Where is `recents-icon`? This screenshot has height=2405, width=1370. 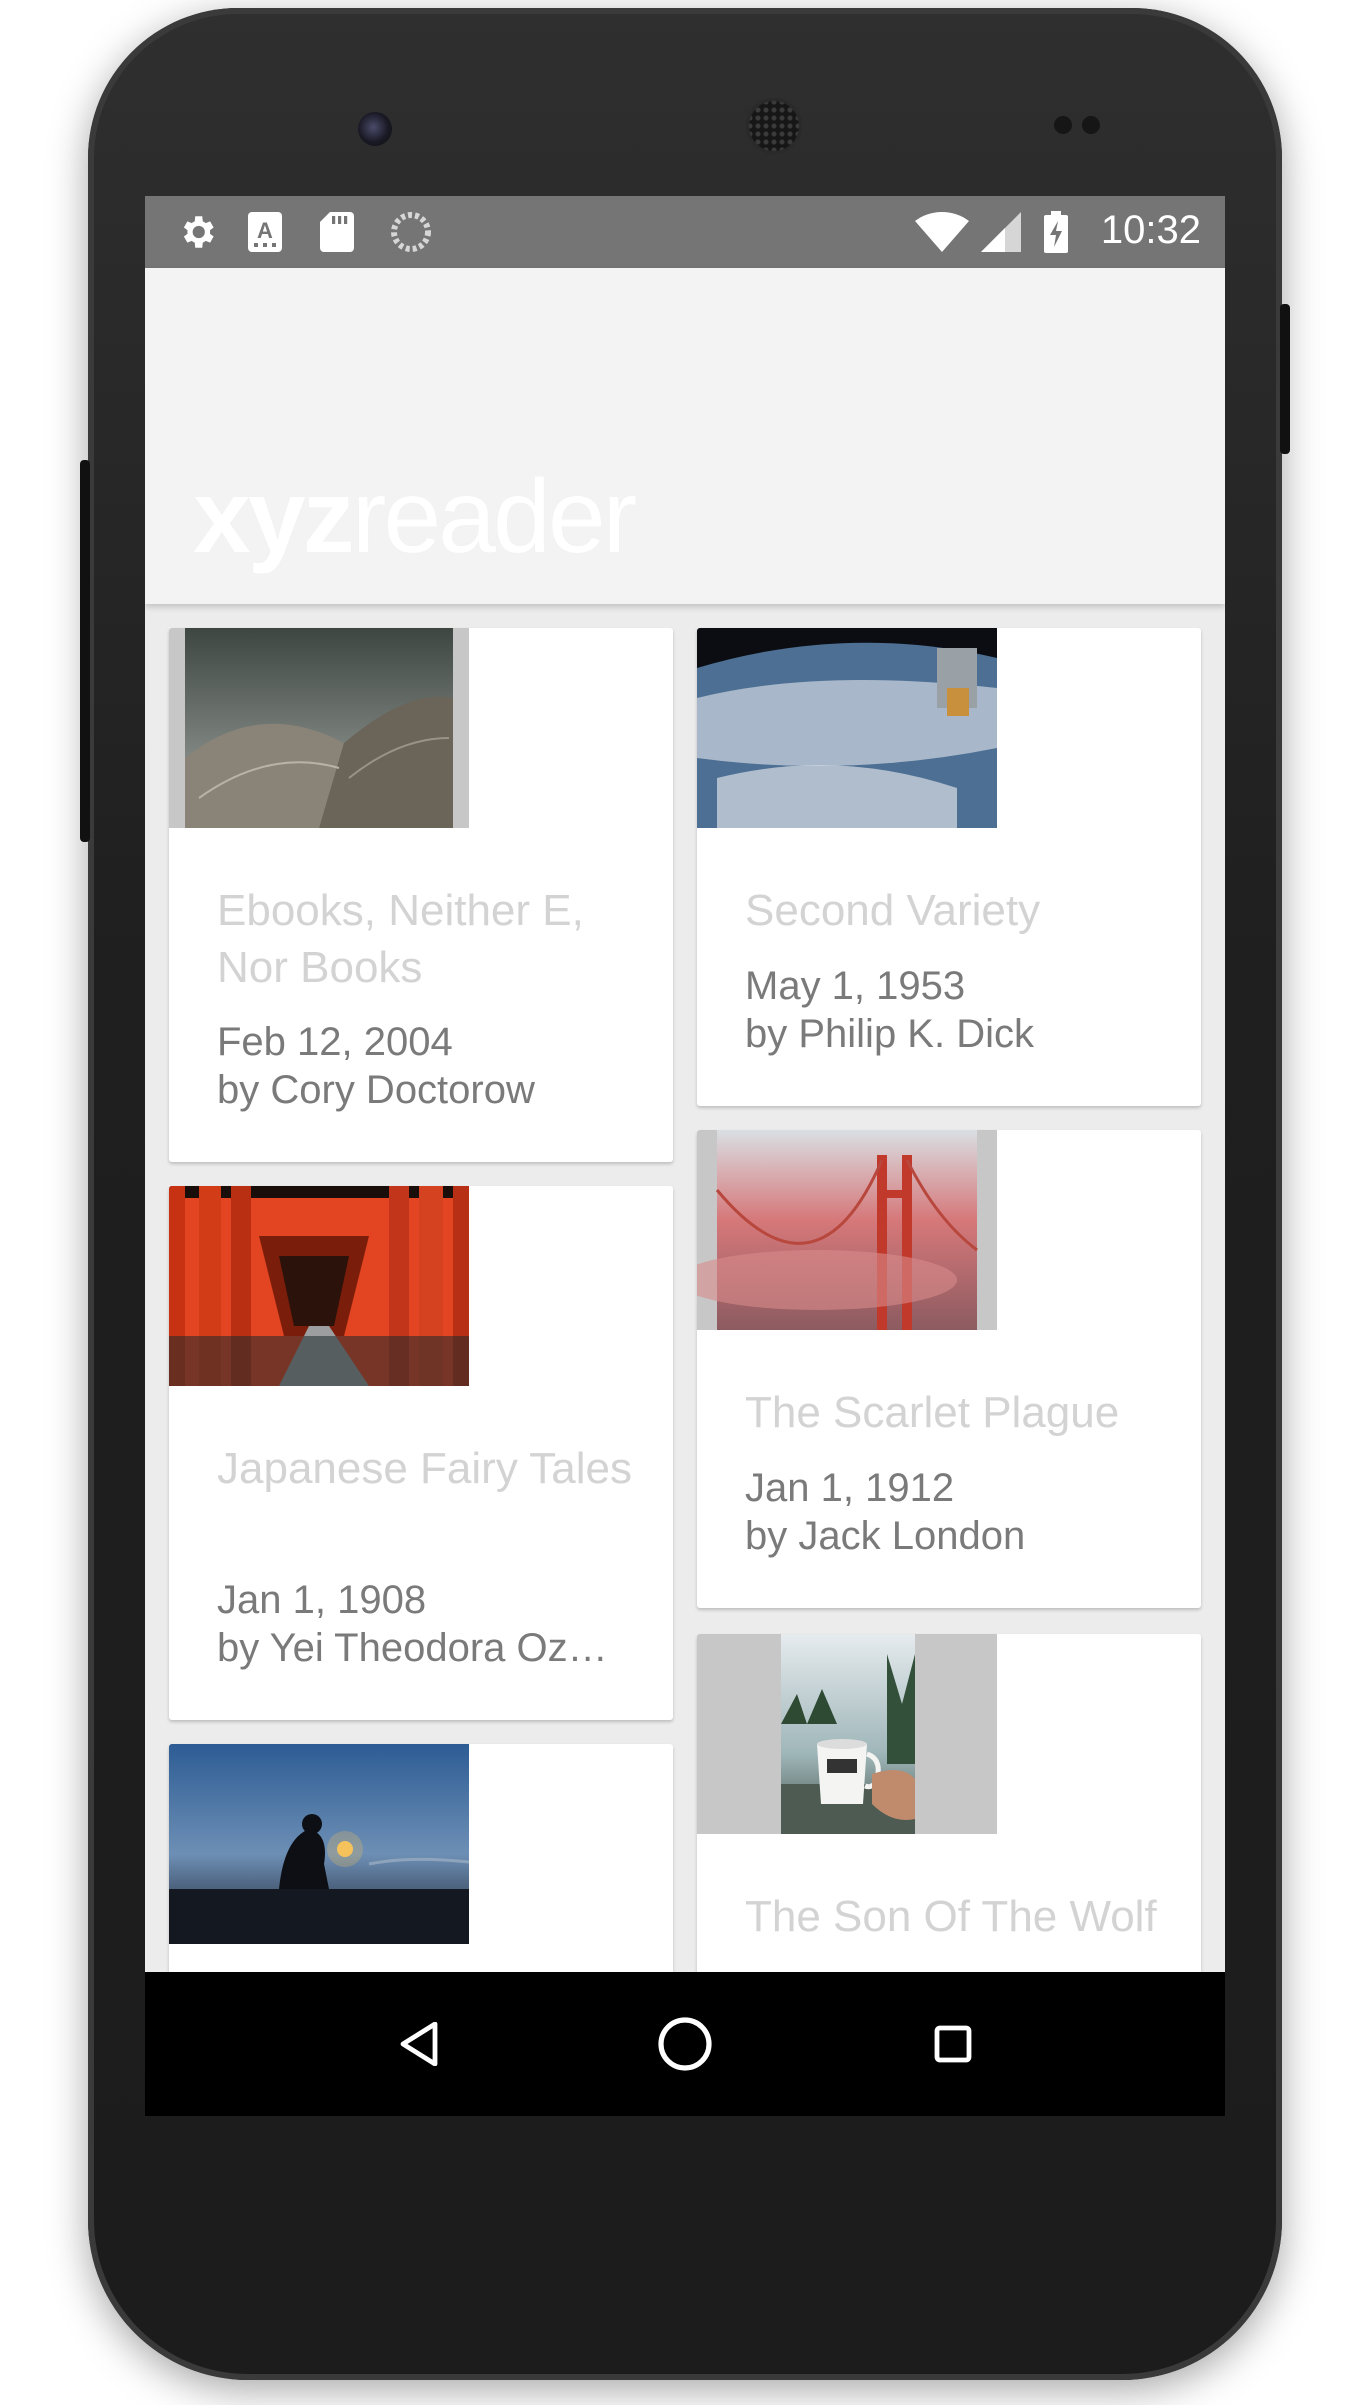 recents-icon is located at coordinates (953, 2044).